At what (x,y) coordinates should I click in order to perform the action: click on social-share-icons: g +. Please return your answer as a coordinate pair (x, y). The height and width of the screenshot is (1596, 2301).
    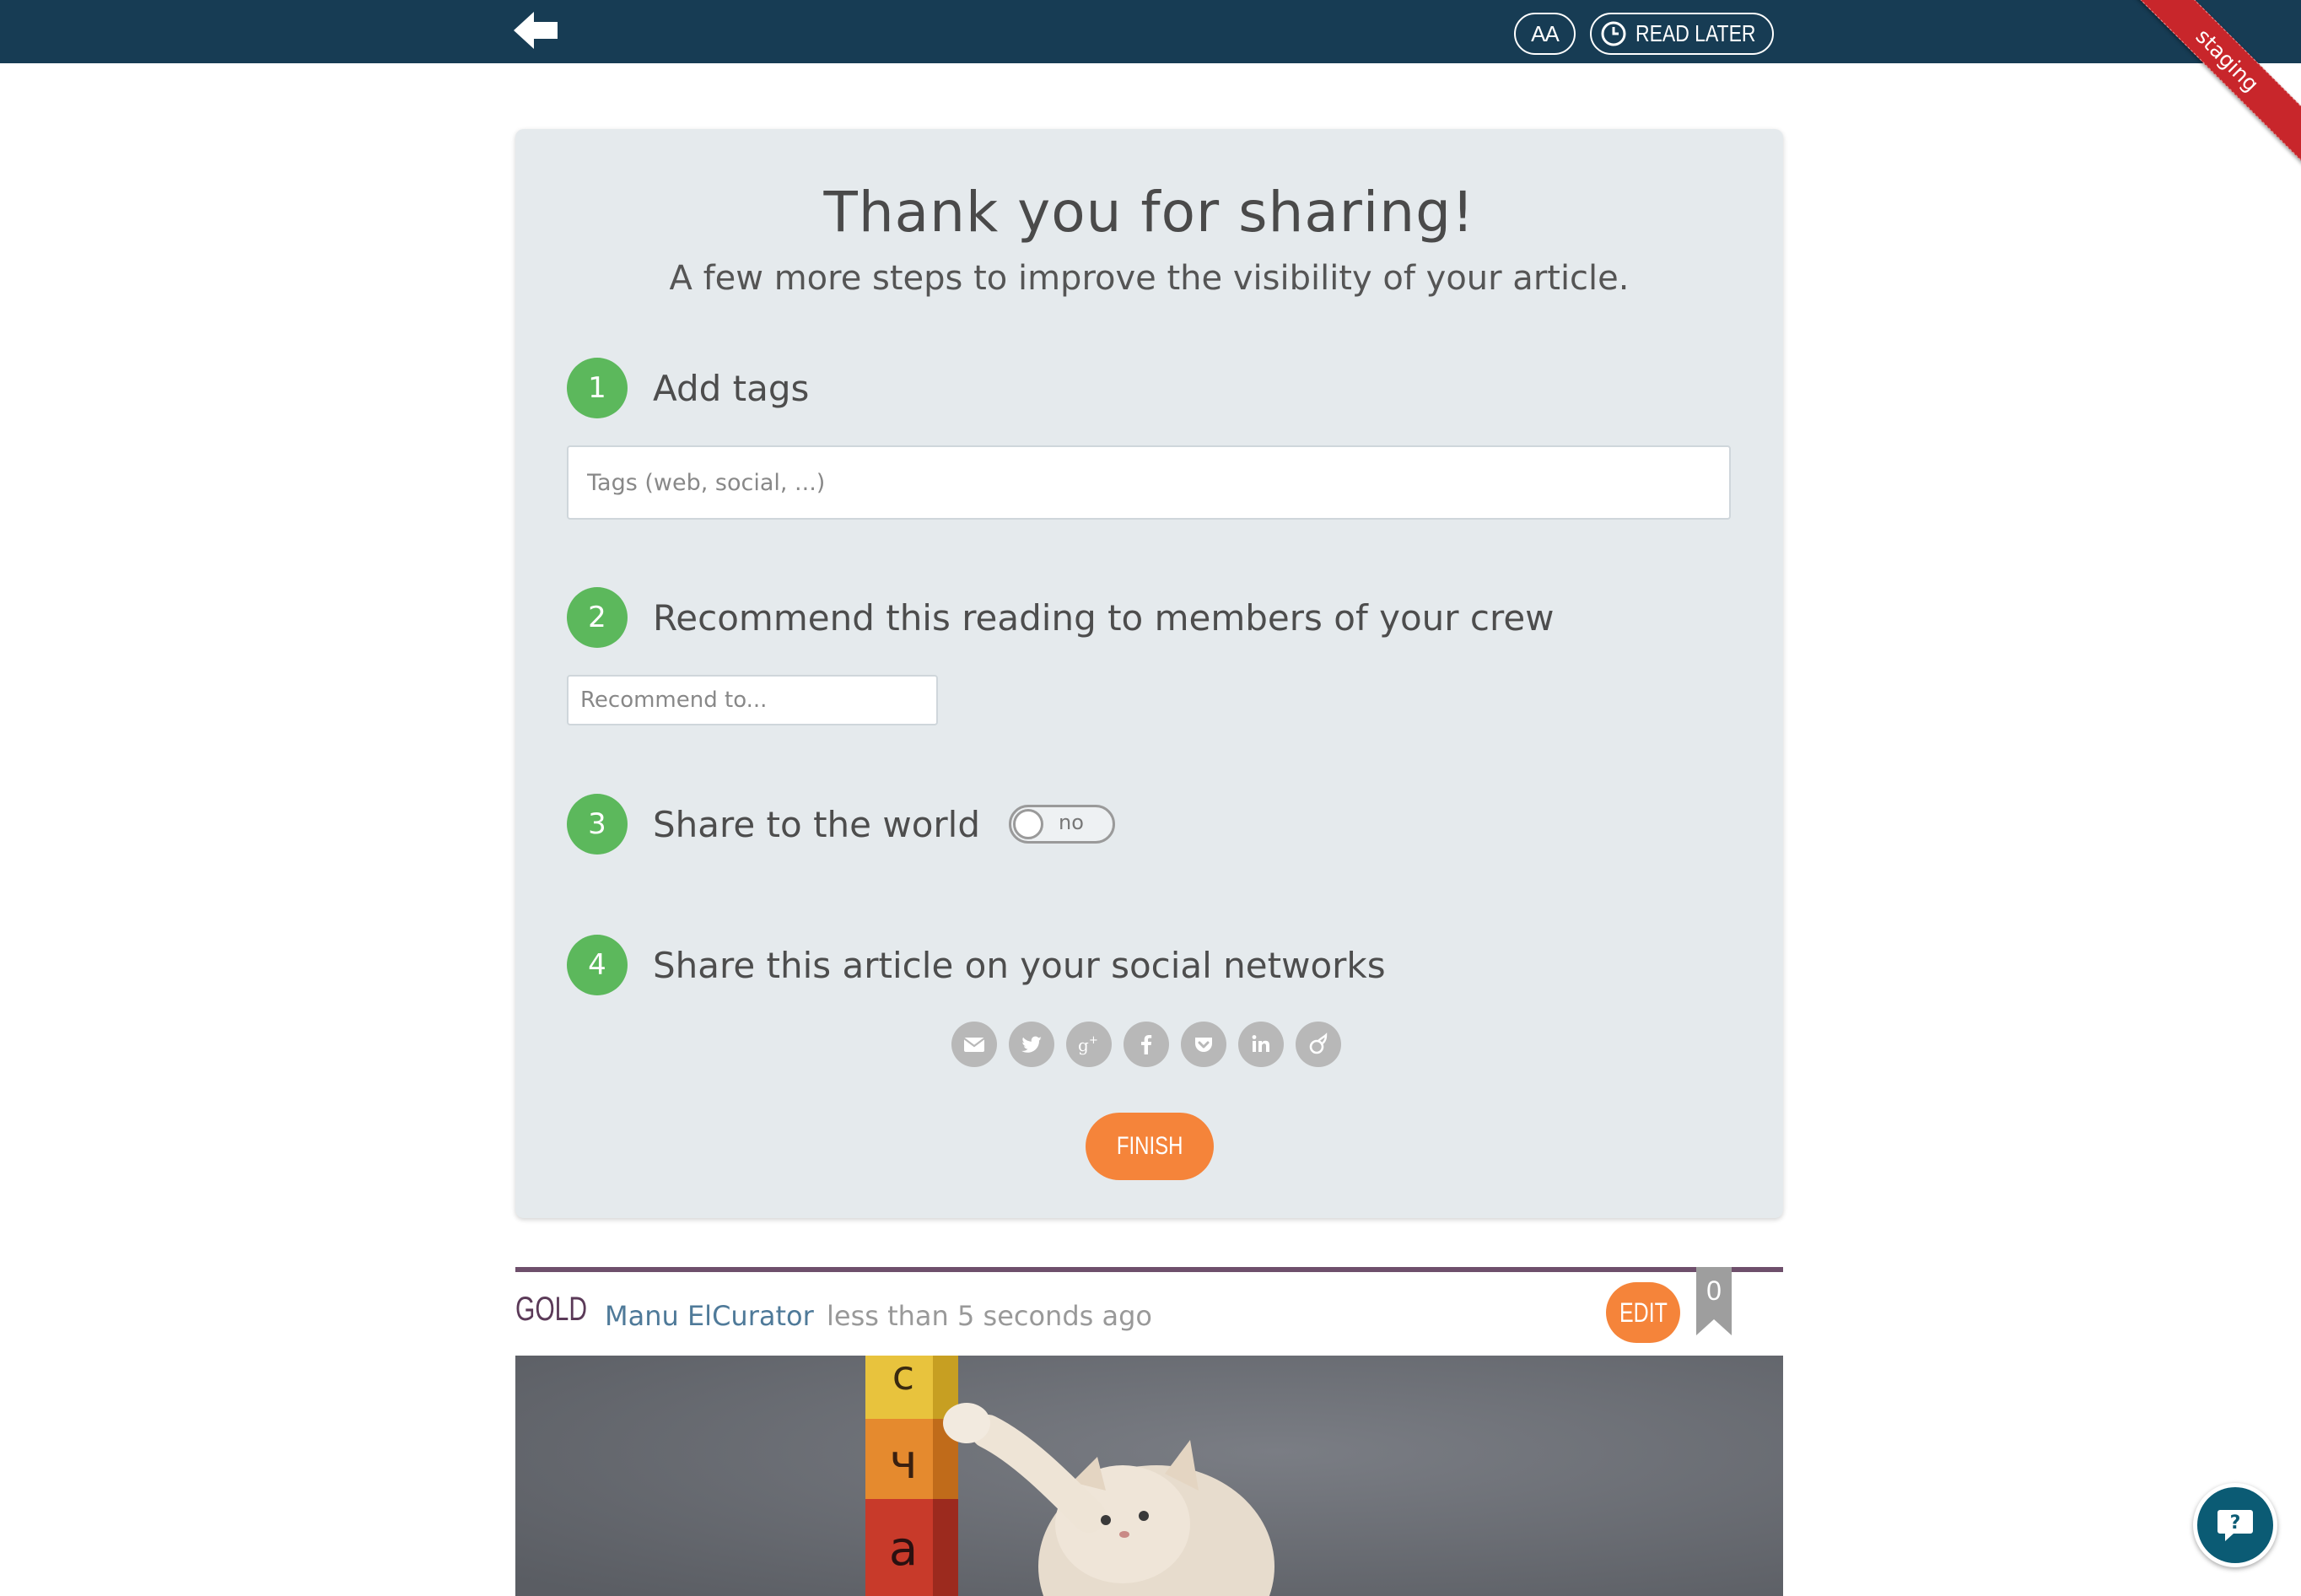
    Looking at the image, I should click on (1152, 1044).